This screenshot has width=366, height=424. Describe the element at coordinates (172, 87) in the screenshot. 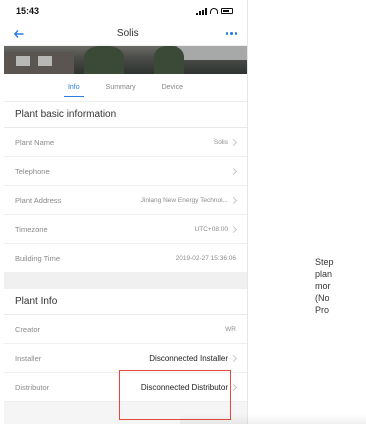

I see `tab-device: Device` at that location.